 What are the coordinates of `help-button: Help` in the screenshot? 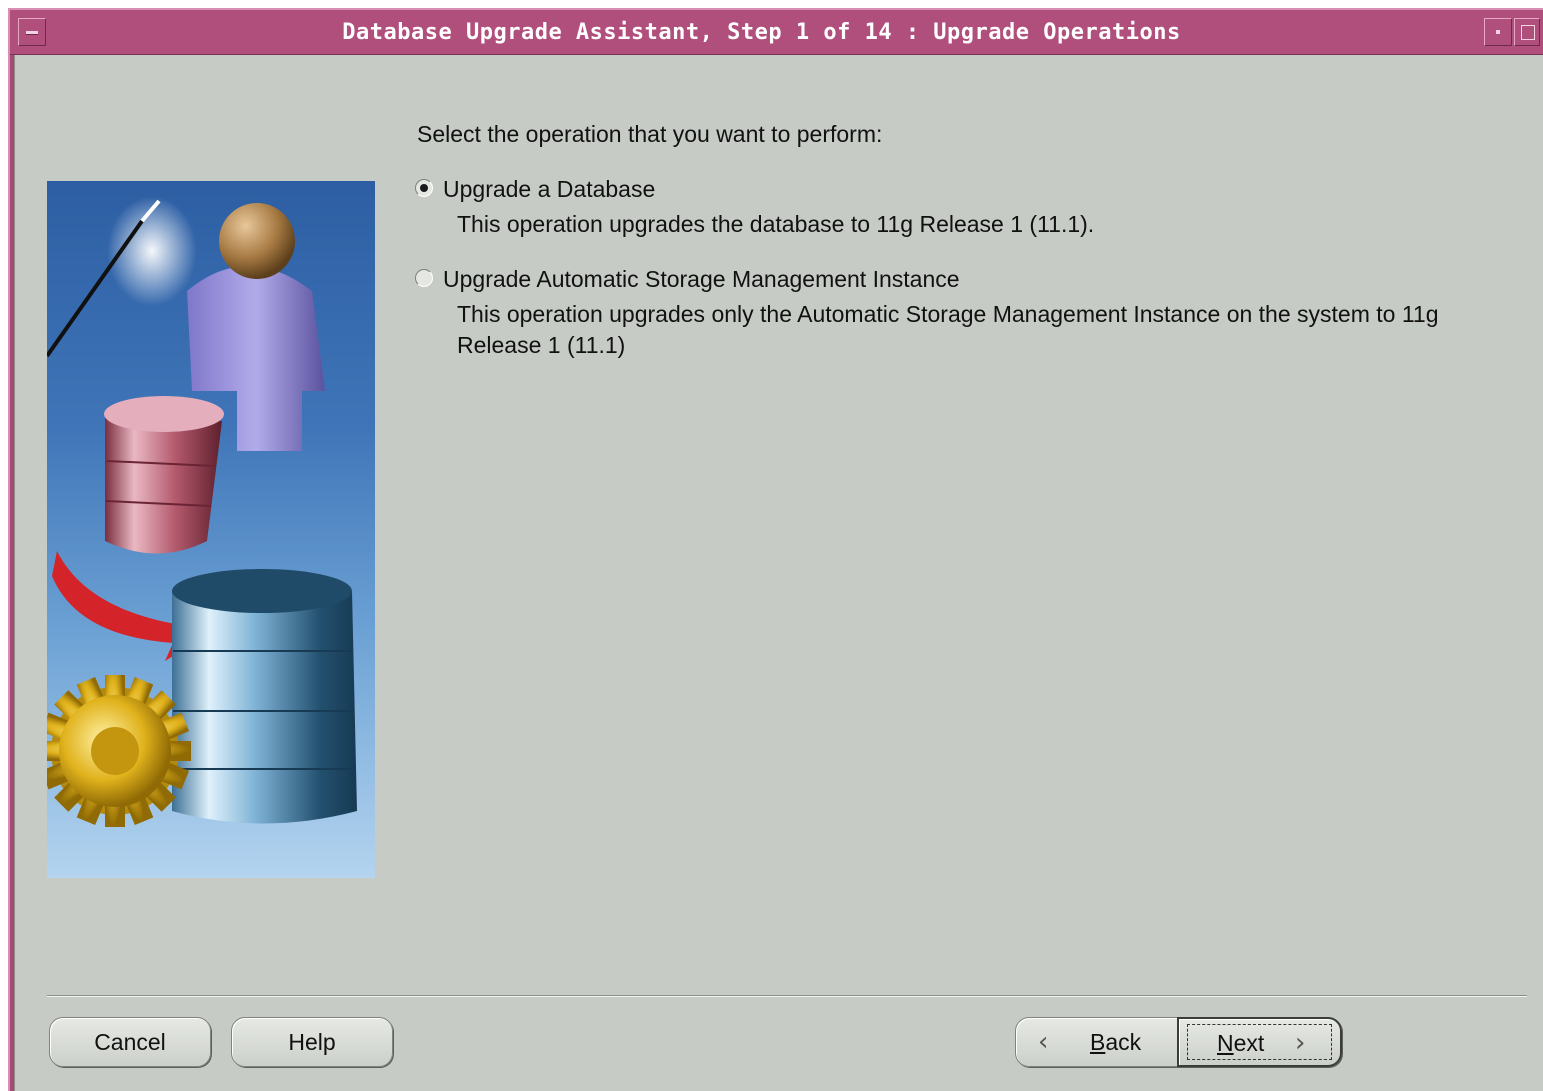 It's located at (312, 1042).